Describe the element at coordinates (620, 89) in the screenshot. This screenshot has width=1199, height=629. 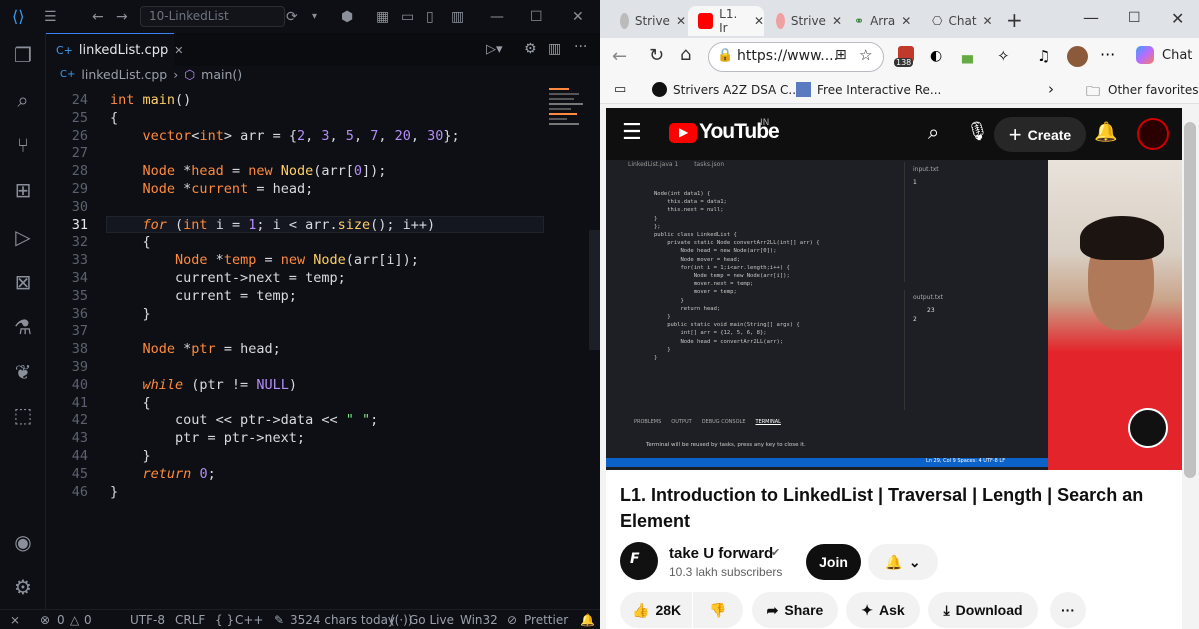
I see `sidebar-toggle-icon: ▭` at that location.